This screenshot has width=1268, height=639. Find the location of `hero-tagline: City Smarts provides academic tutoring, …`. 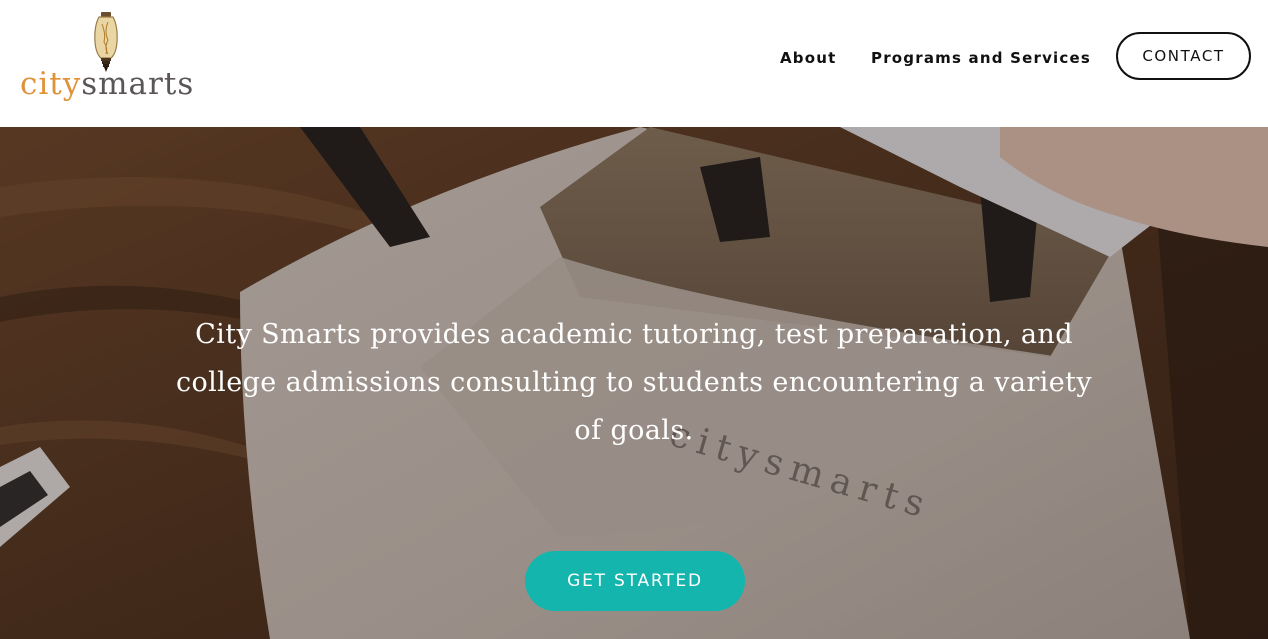

hero-tagline: City Smarts provides academic tutoring, … is located at coordinates (634, 382).